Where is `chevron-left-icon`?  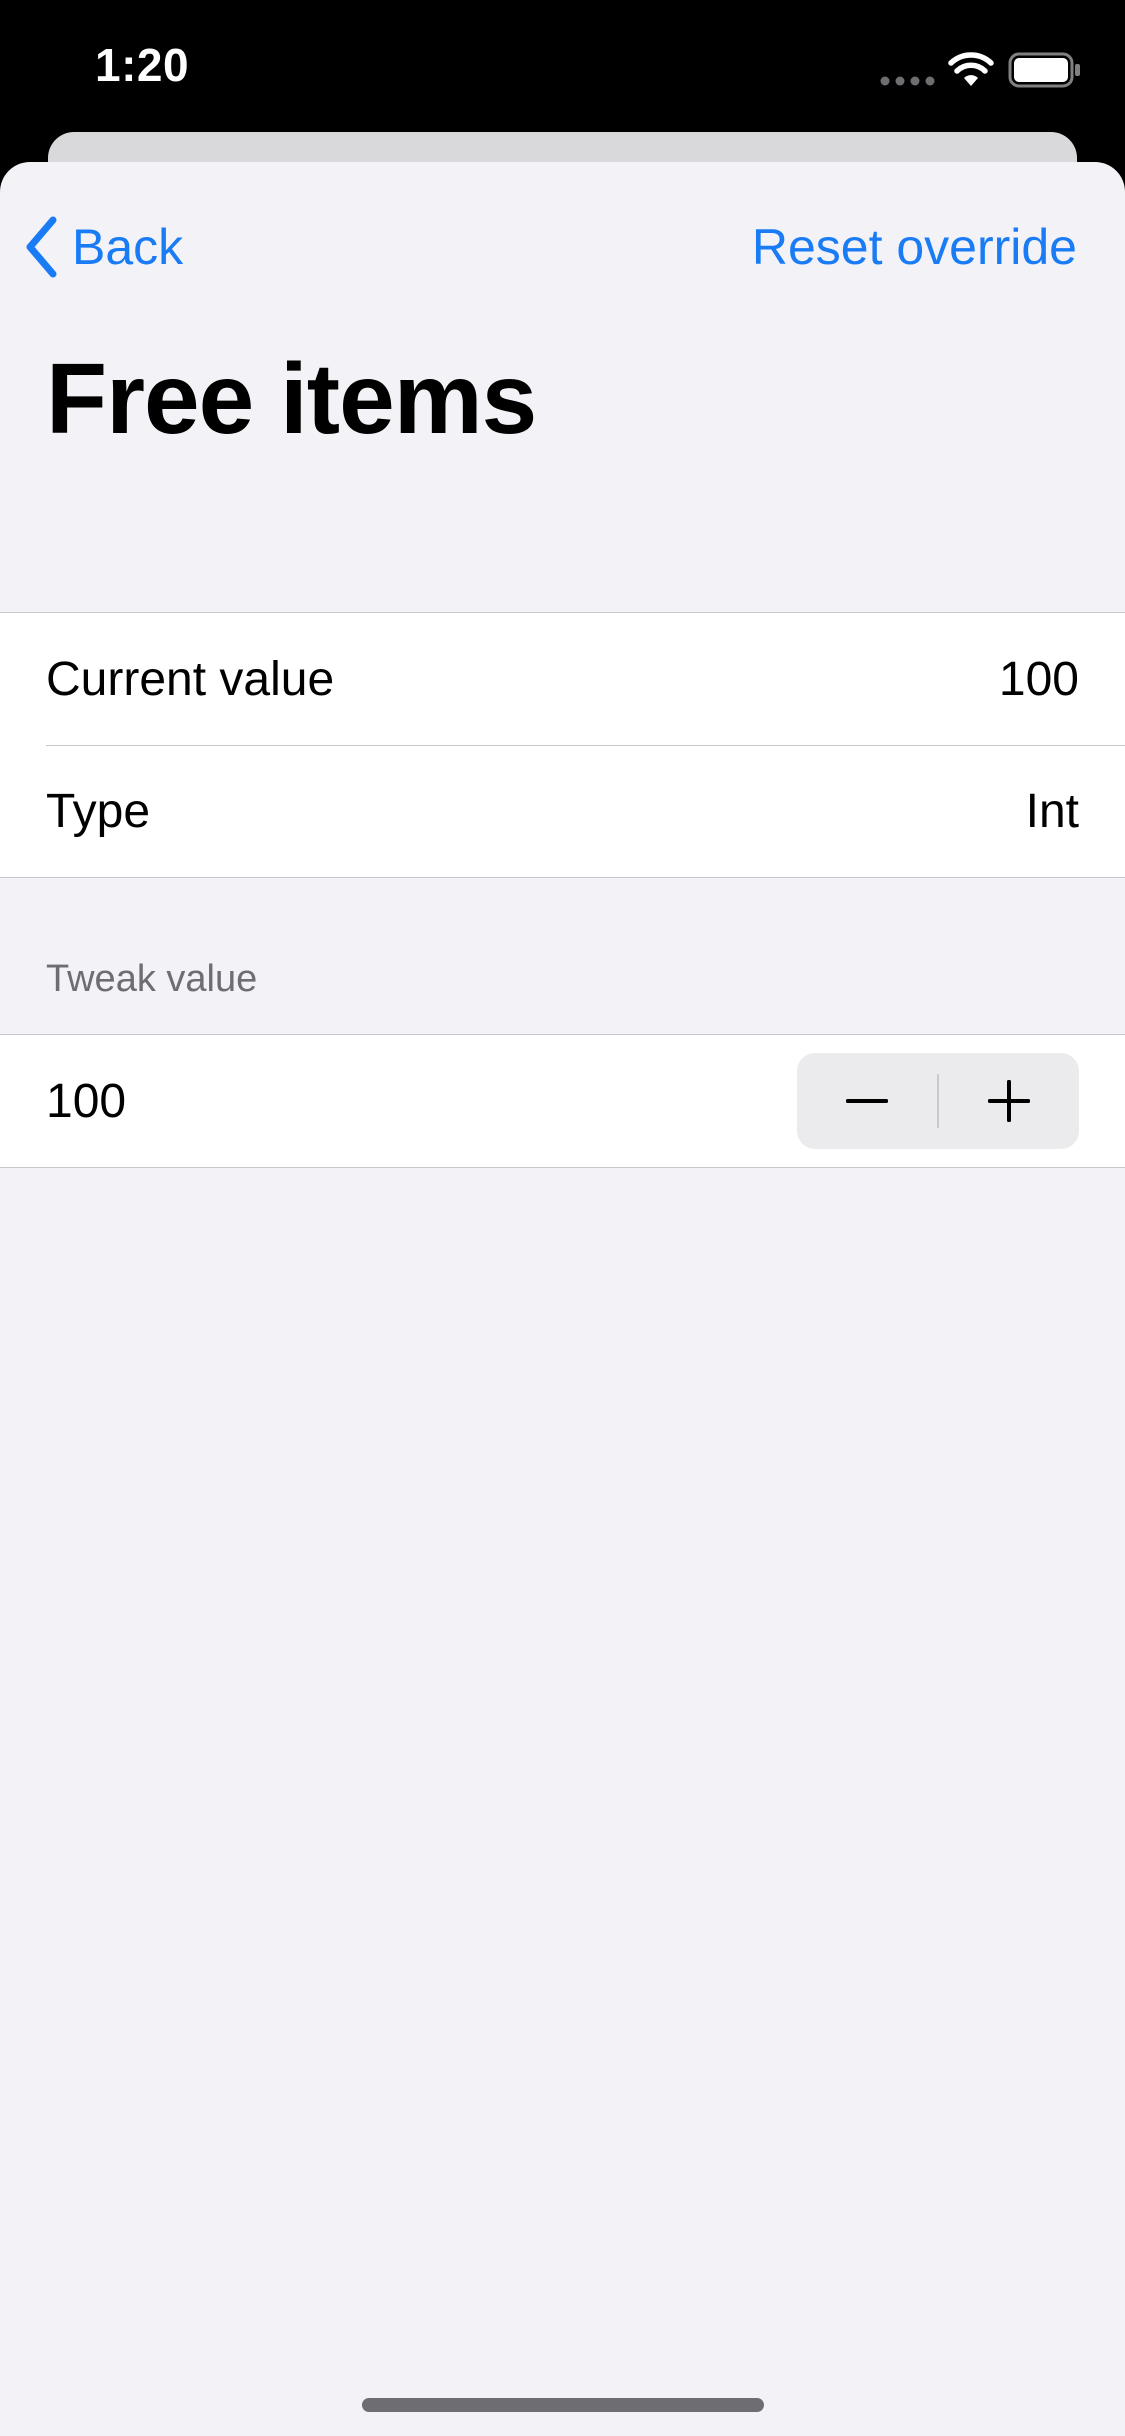 chevron-left-icon is located at coordinates (41, 247).